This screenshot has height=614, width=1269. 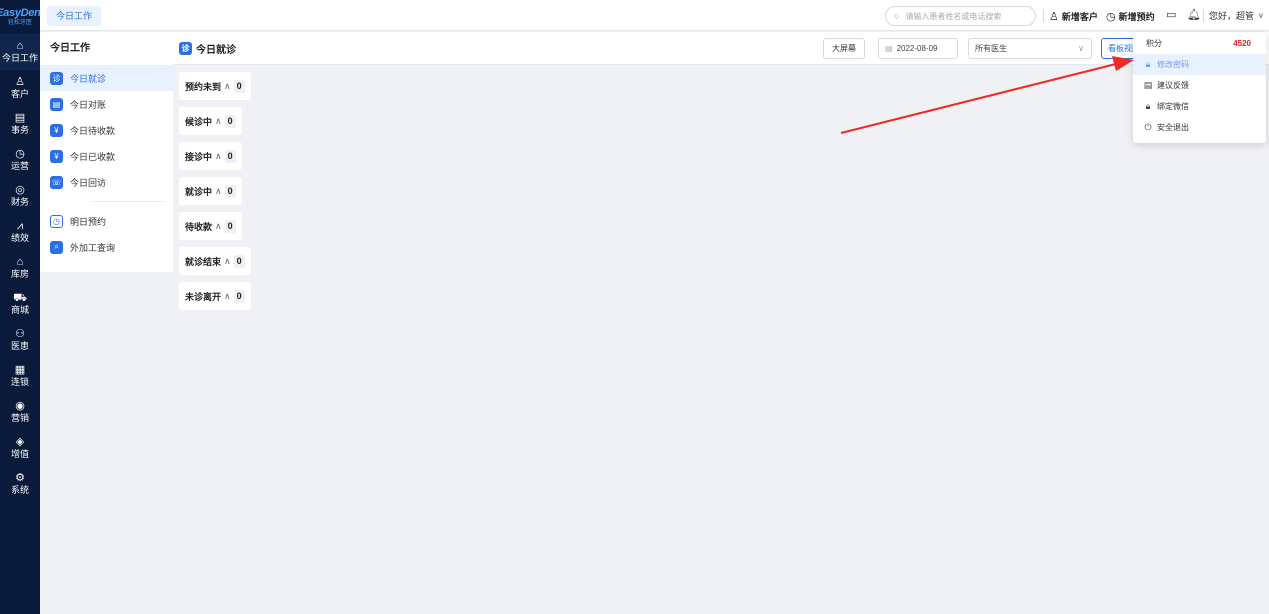 I want to click on status-card-row: 就诊结束 ∧ 0, so click(x=215, y=264).